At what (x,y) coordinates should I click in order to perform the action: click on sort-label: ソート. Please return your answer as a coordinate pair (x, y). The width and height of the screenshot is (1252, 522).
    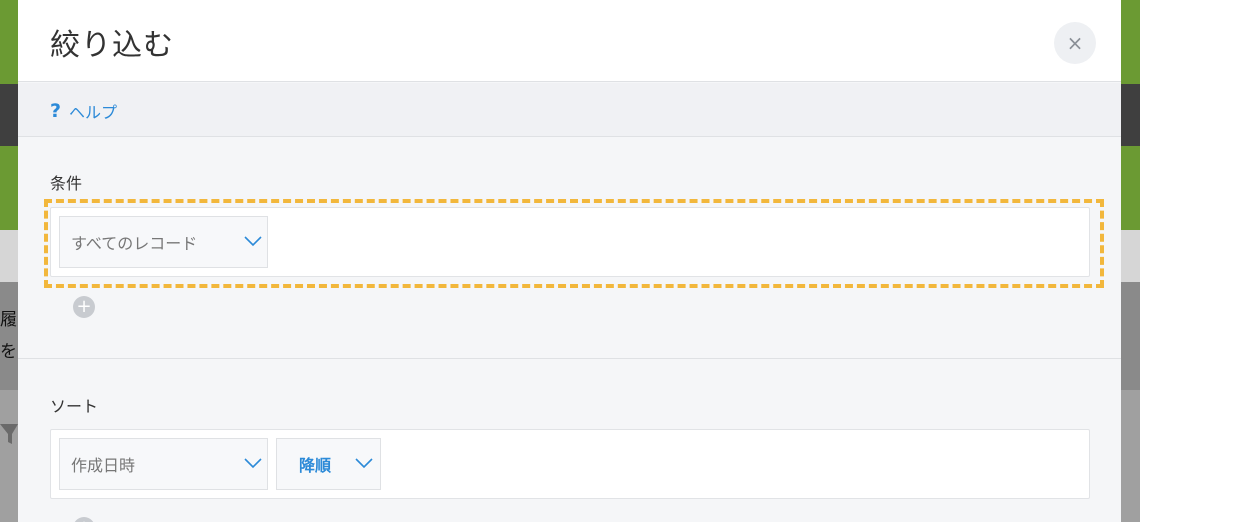
    Looking at the image, I should click on (74, 406).